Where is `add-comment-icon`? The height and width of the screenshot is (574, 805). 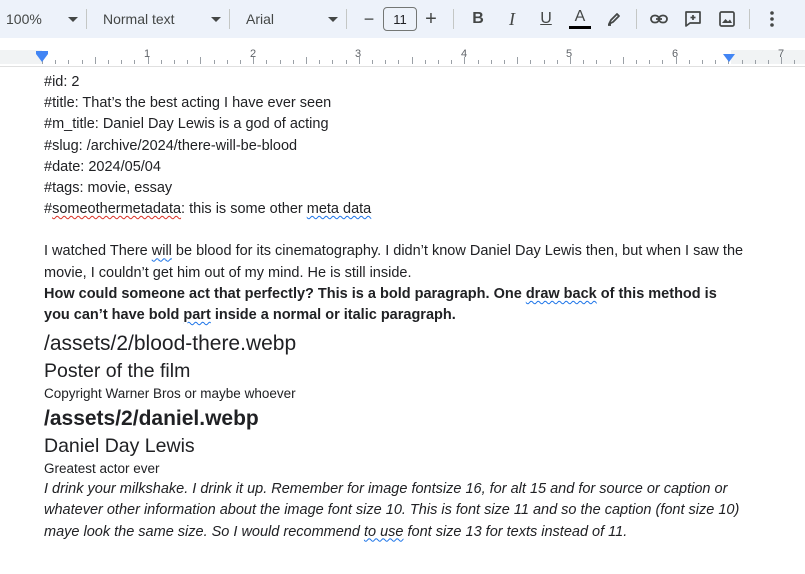
add-comment-icon is located at coordinates (693, 19).